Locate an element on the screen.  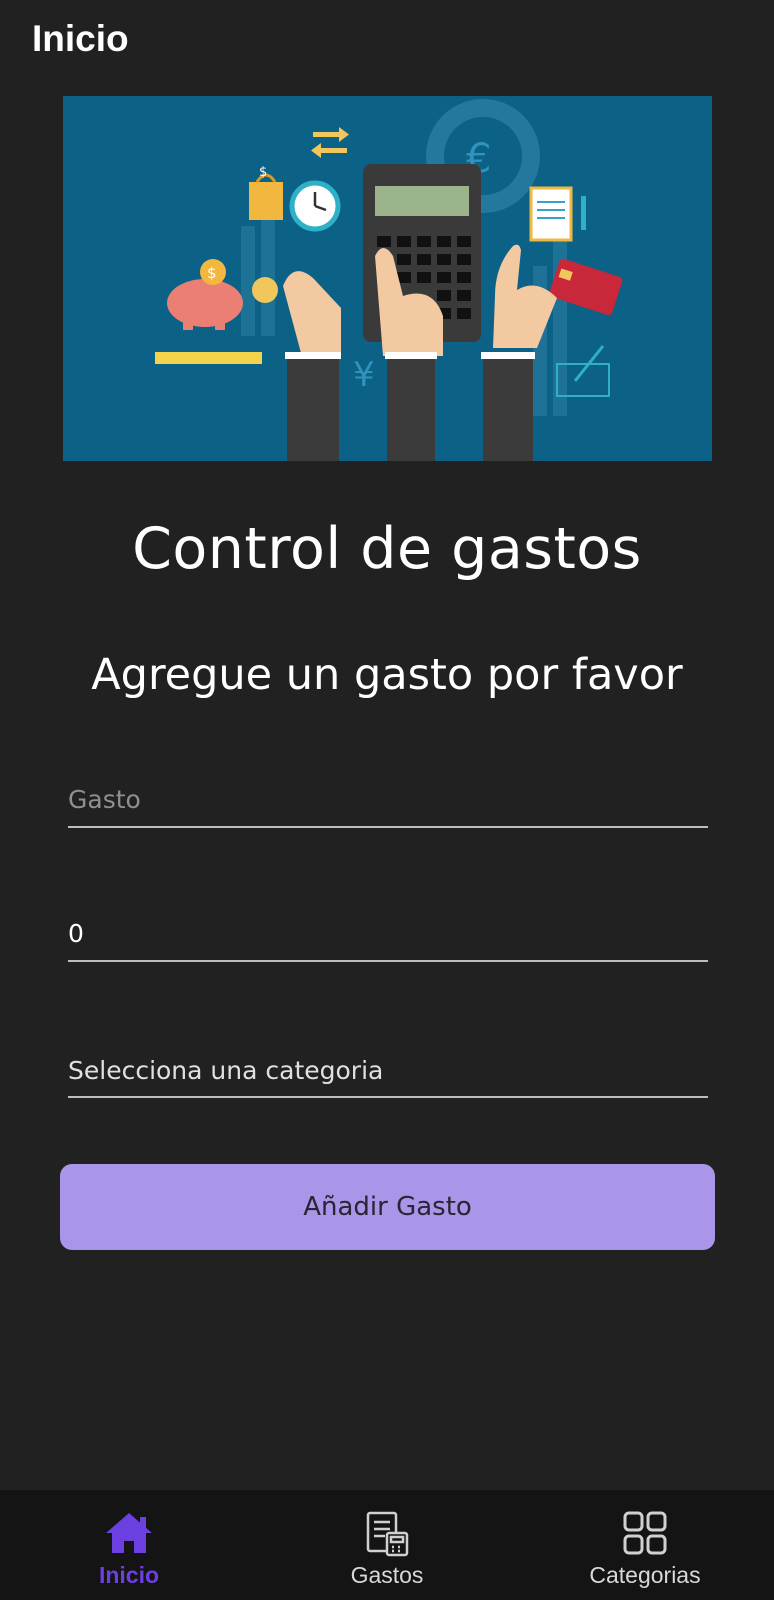
category-select: Selecciona una categoria is located at coordinates (388, 1069).